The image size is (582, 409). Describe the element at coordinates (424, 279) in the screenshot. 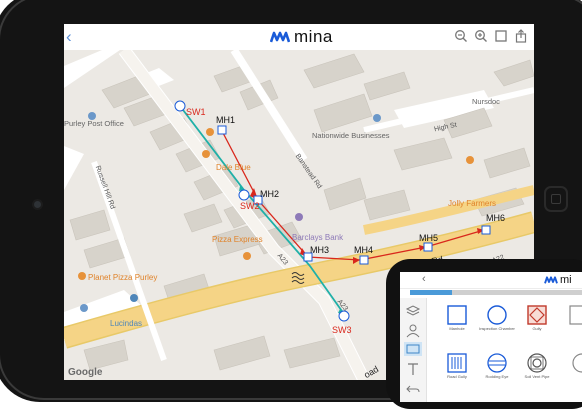

I see `phone-back-button: ‹` at that location.